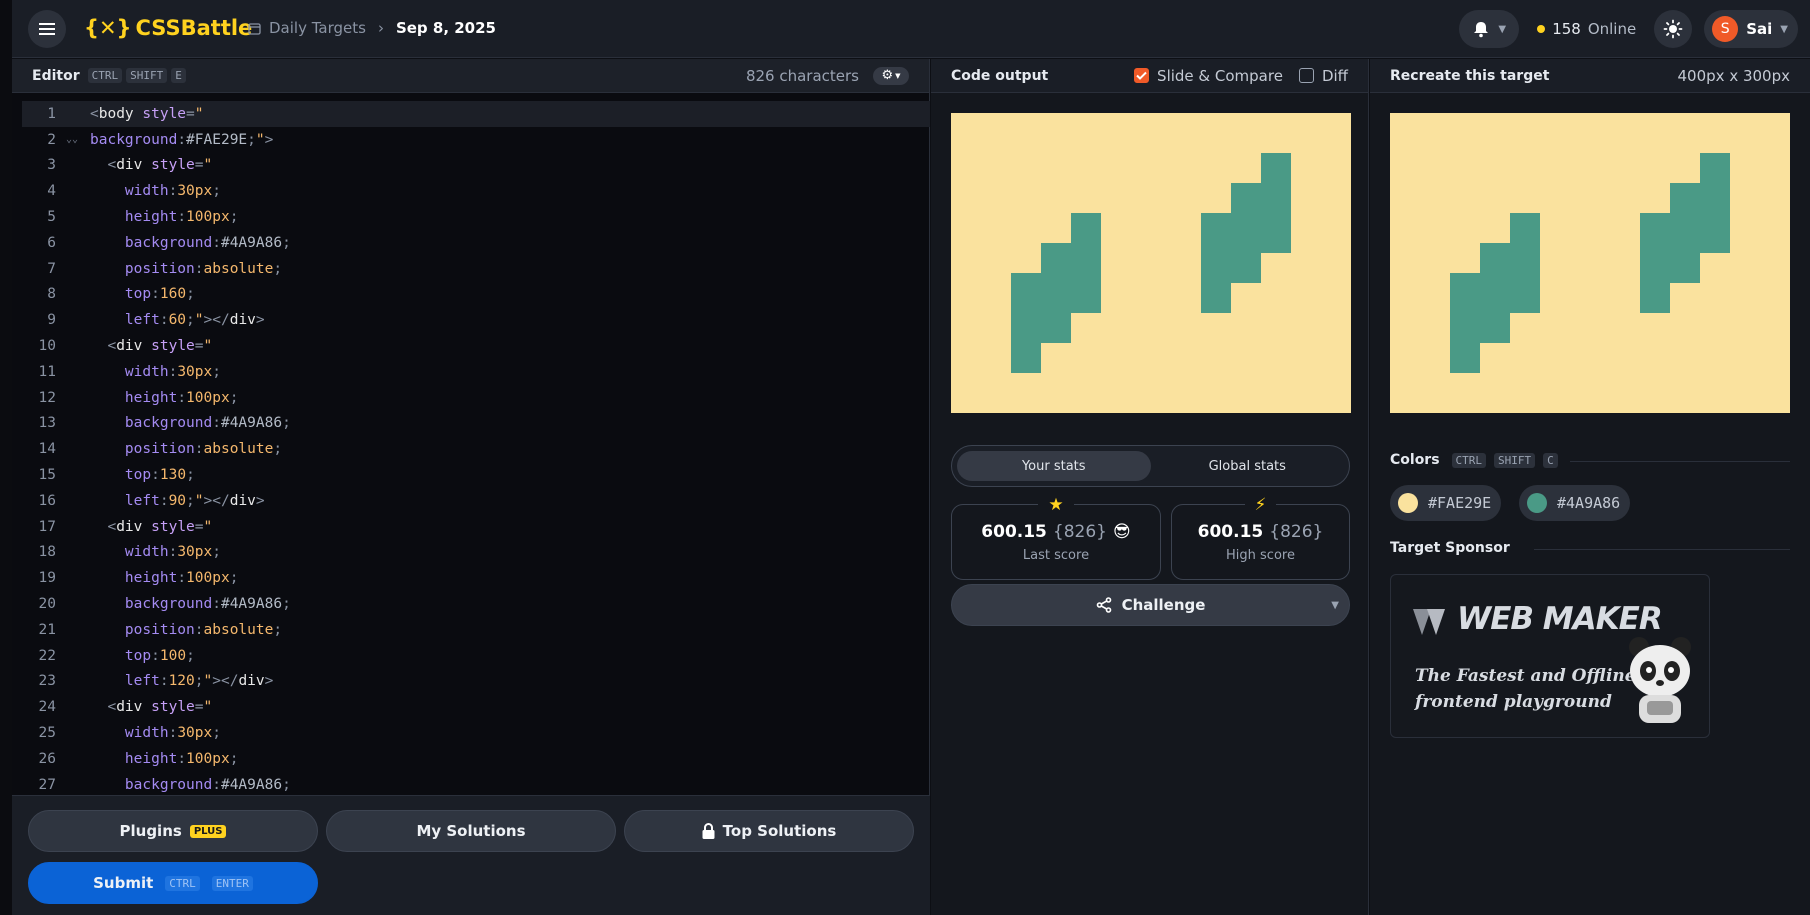 The image size is (1810, 915). I want to click on code-token: 100px, so click(208, 758).